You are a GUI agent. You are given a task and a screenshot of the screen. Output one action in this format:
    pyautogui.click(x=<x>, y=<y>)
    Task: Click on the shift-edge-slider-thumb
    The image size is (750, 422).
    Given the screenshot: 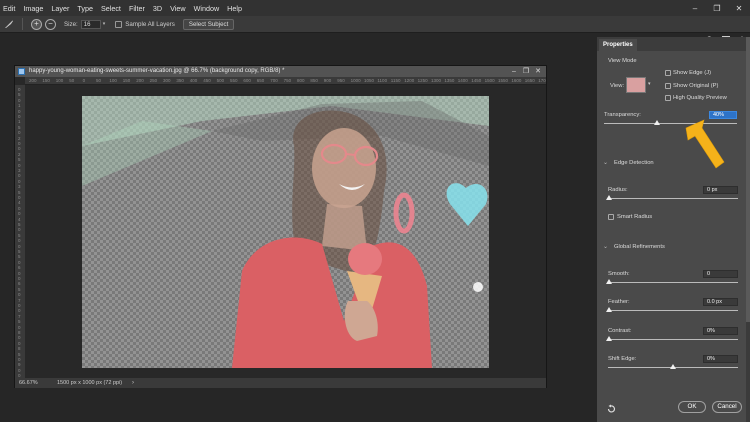 What is the action you would take?
    pyautogui.click(x=673, y=366)
    